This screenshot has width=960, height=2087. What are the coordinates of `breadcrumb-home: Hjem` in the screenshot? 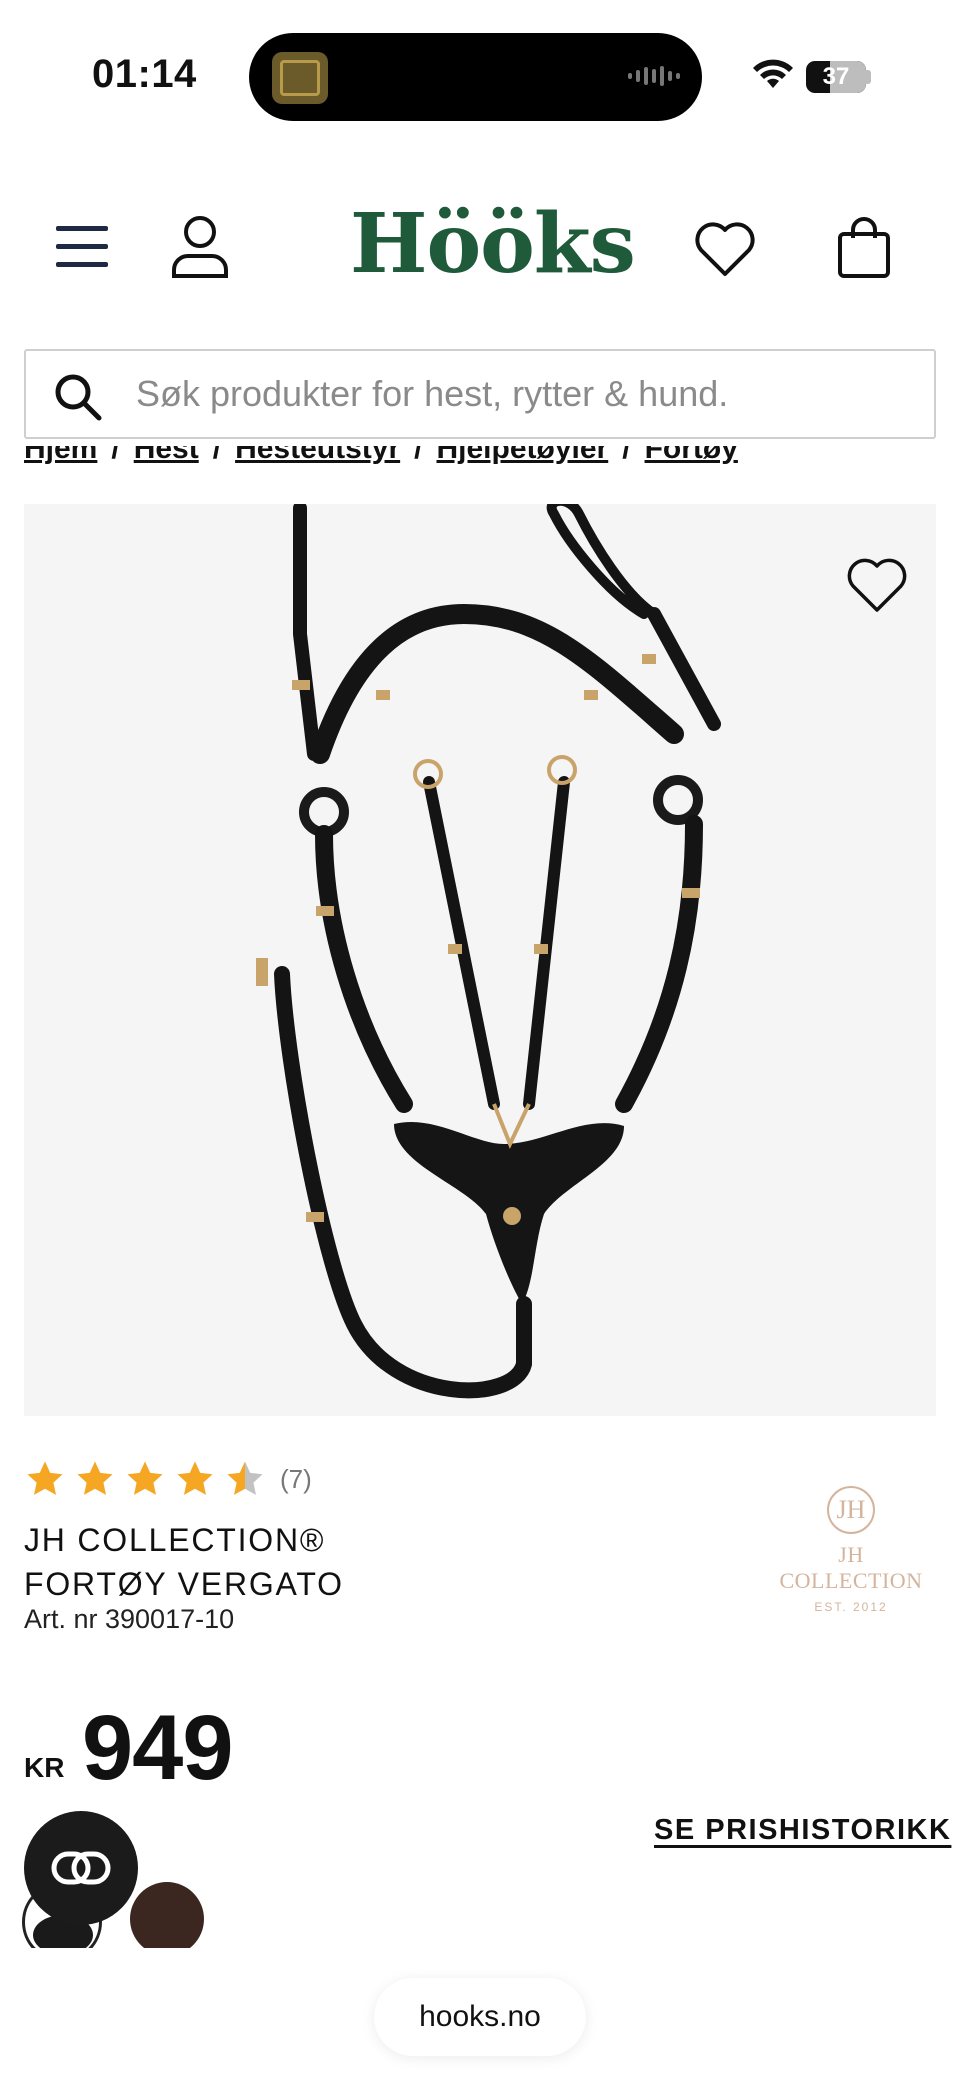 It's located at (60, 456).